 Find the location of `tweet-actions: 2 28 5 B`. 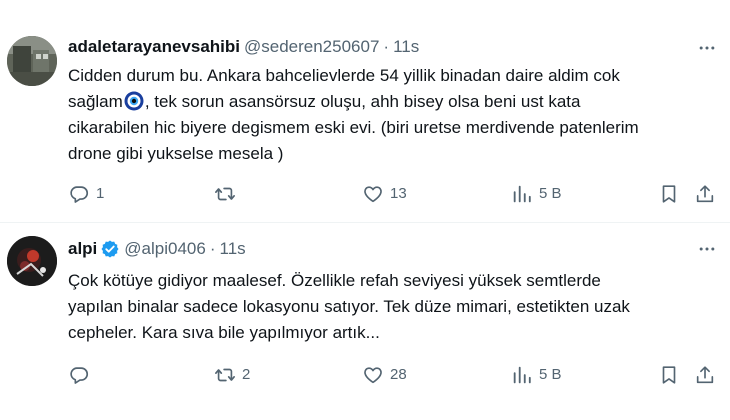

tweet-actions: 2 28 5 B is located at coordinates (365, 375).